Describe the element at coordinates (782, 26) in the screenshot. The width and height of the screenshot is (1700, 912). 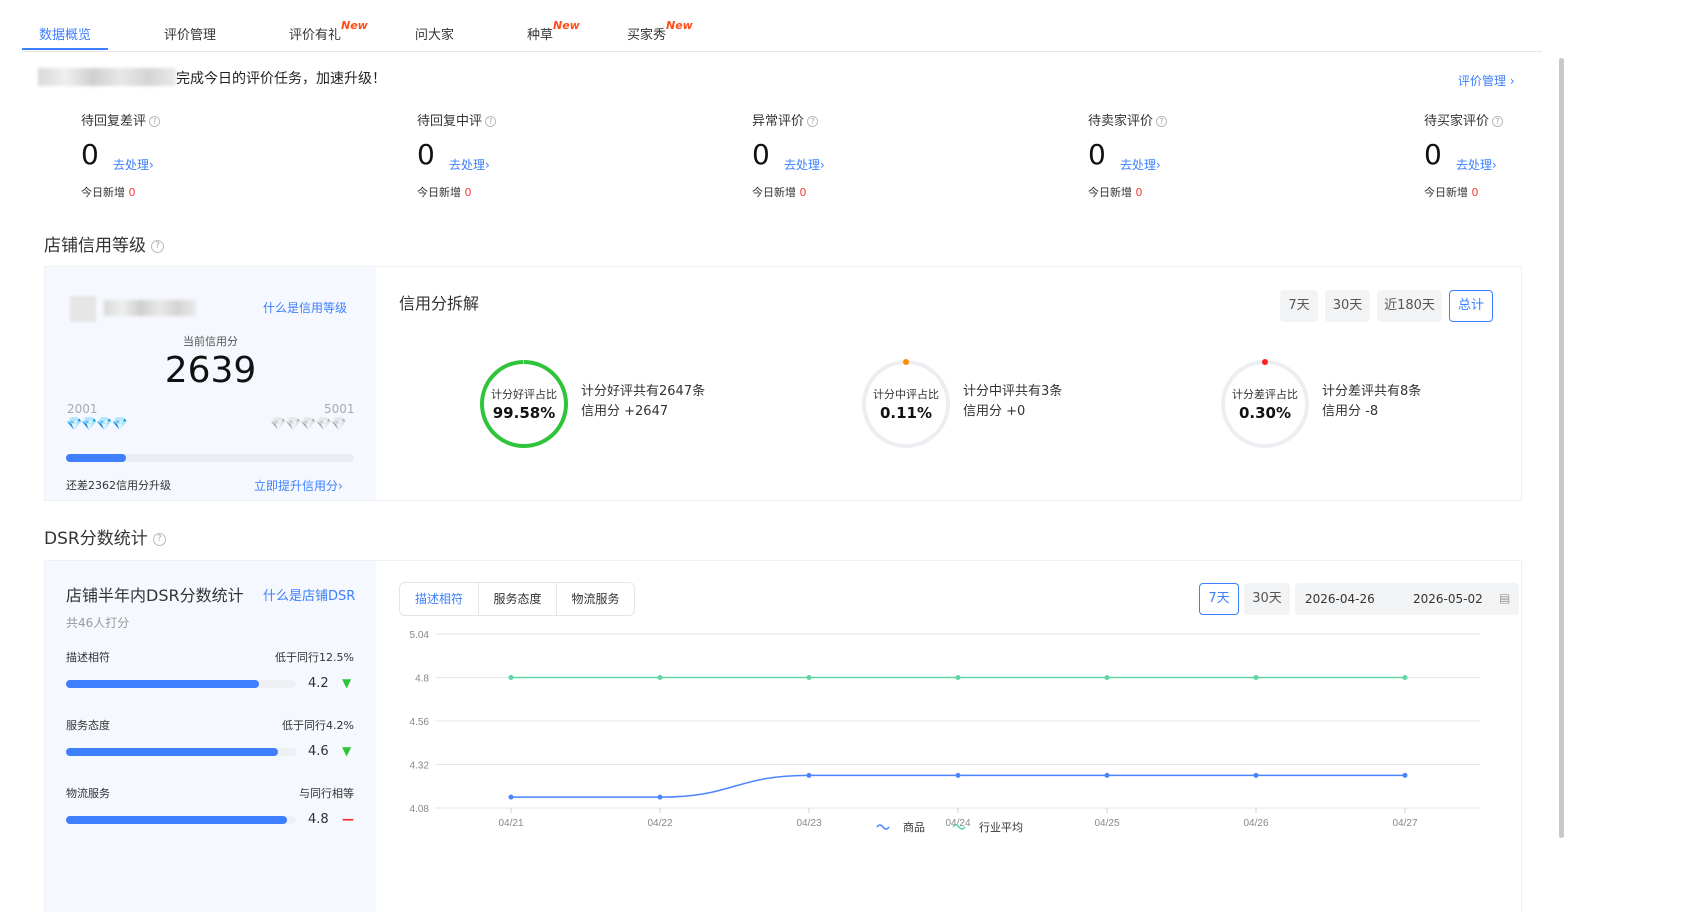
I see `top-tabs: 数据概览 评价管理 评价有礼 New 问大家 种草 New 买家秀 New` at that location.